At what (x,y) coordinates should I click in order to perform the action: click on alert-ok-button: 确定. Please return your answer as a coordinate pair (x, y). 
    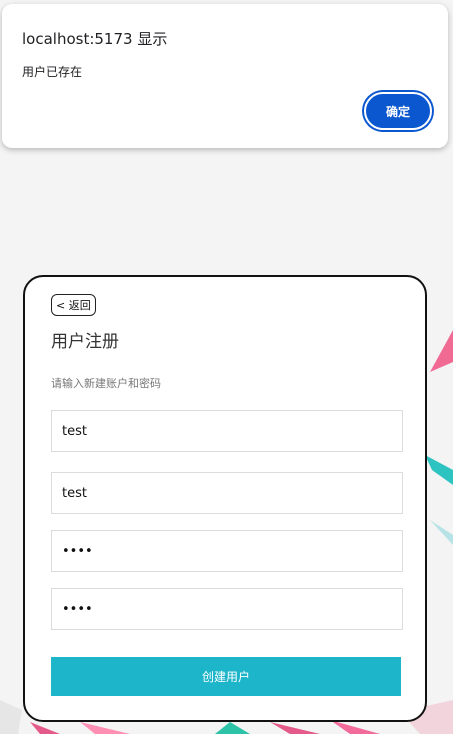
    Looking at the image, I should click on (398, 111).